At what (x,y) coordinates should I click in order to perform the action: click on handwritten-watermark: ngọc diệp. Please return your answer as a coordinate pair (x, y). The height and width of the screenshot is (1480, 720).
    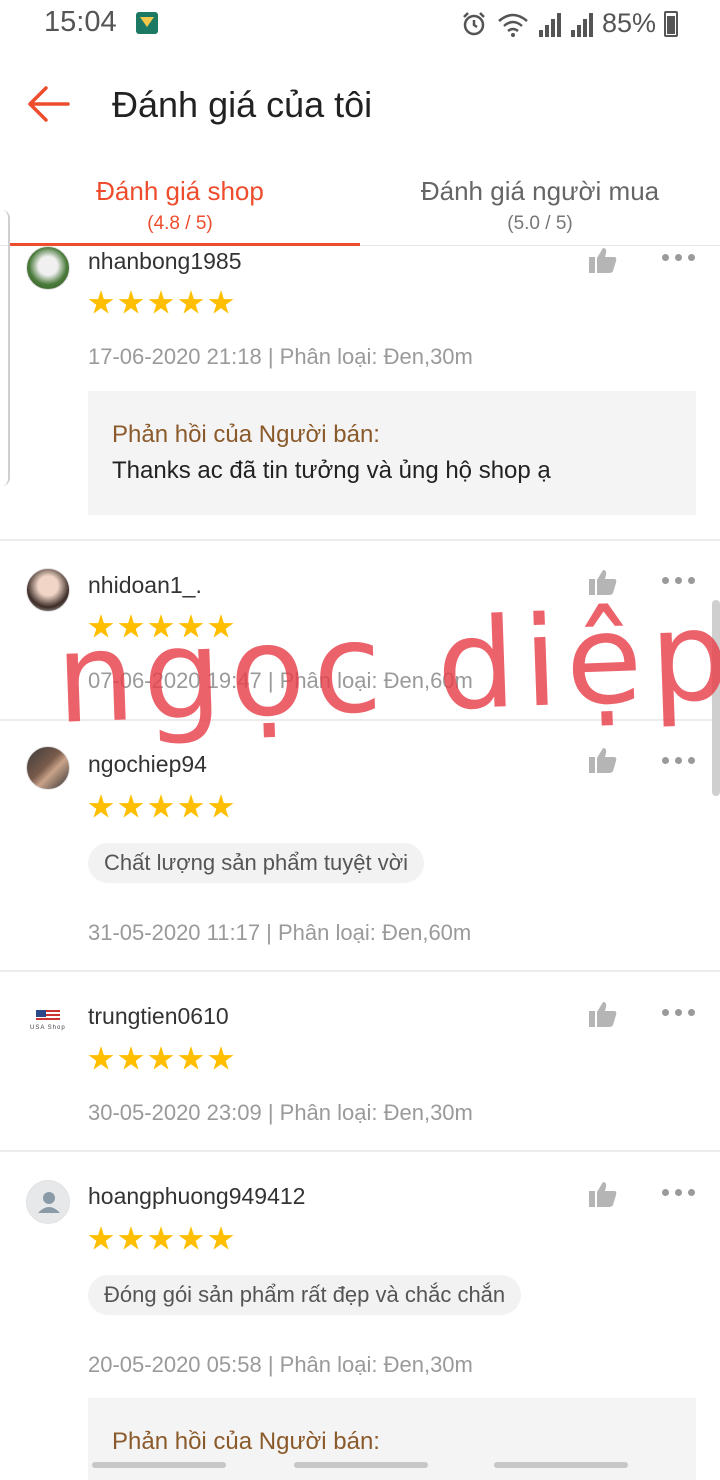
    Looking at the image, I should click on (386, 668).